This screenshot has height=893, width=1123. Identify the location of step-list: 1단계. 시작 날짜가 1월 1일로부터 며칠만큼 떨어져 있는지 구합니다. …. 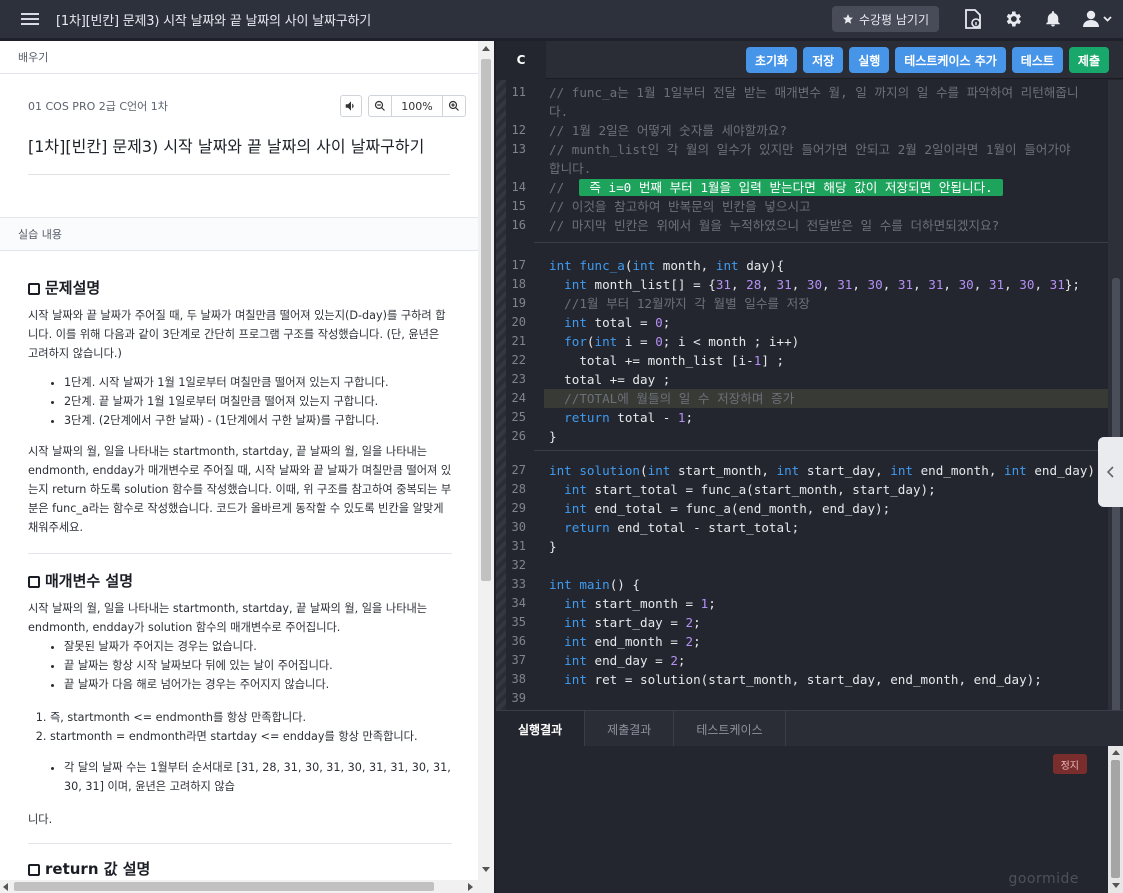
(240, 401).